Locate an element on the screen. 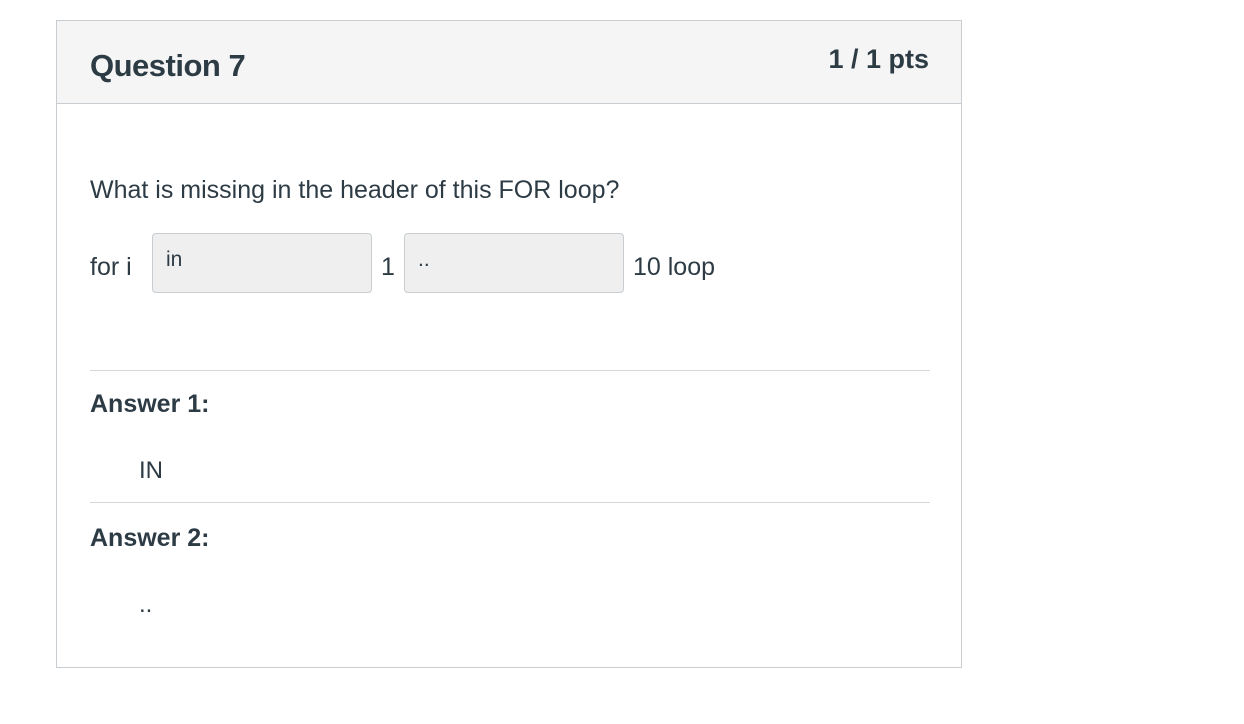  code-token-end: 10 loop is located at coordinates (674, 267).